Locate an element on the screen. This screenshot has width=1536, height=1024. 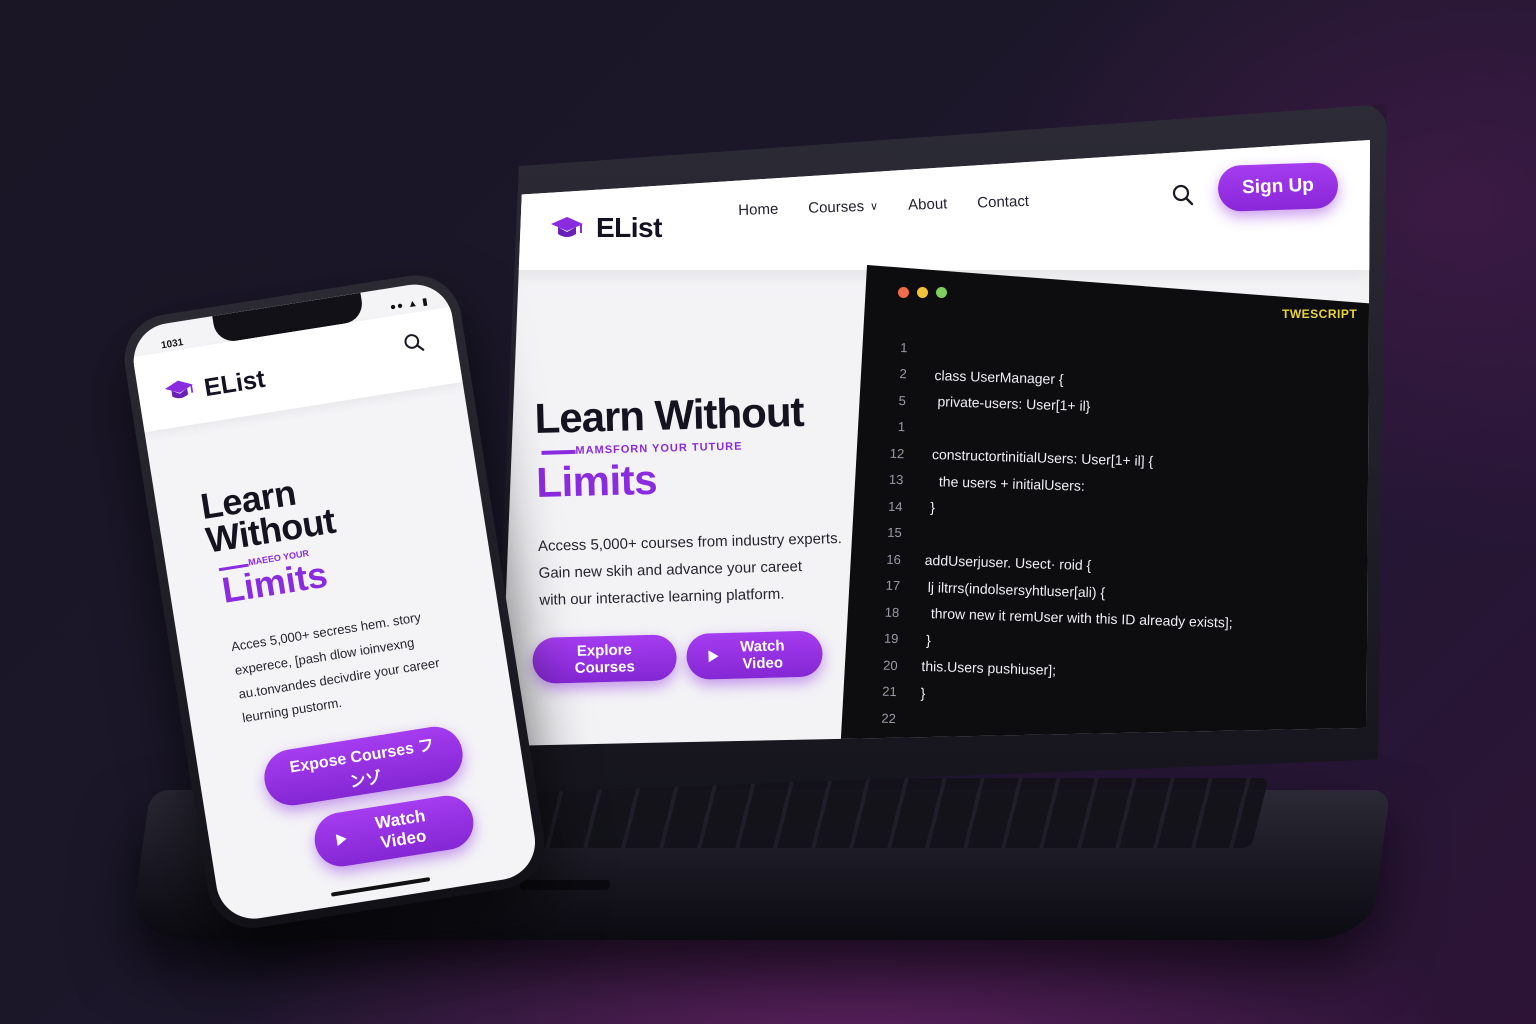
brand-logo: EList is located at coordinates (606, 228).